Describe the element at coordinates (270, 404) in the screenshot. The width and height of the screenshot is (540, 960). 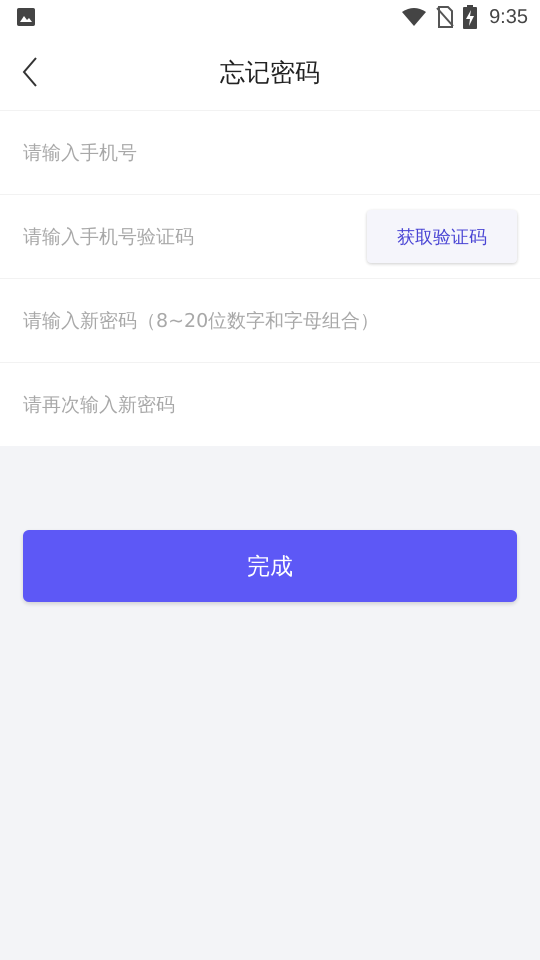
I see `input-field: 请再次输入新密码` at that location.